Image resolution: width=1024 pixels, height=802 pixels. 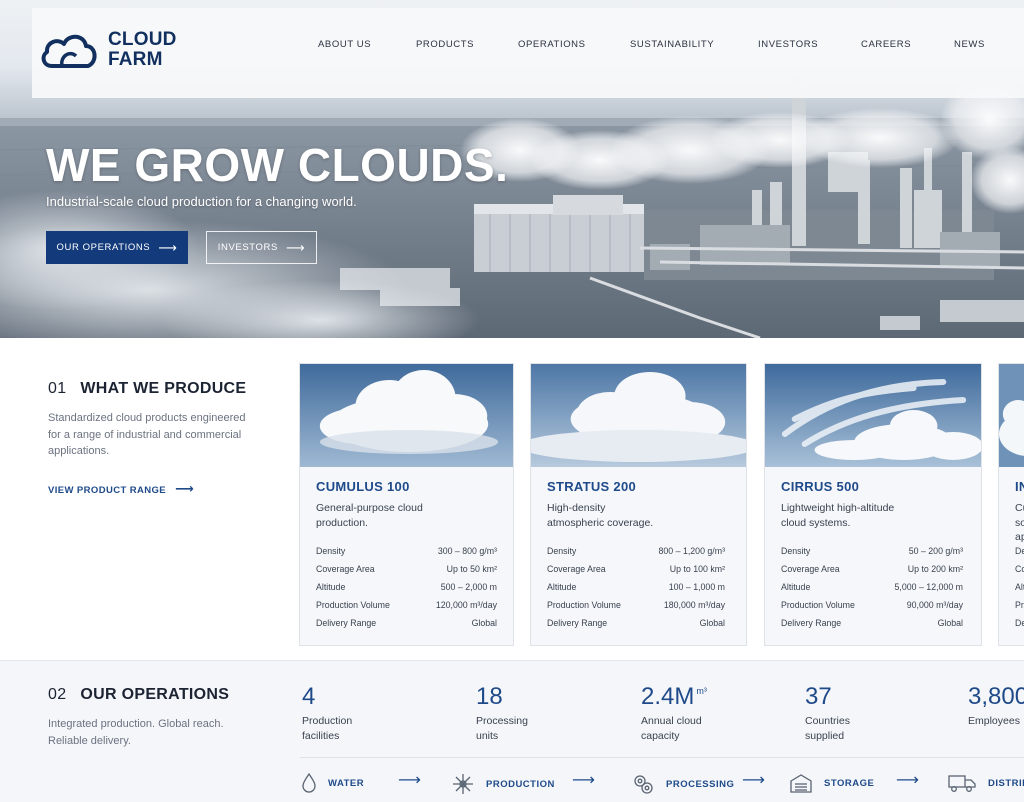 What do you see at coordinates (327, 721) in the screenshot?
I see `stat-label-line: Production` at bounding box center [327, 721].